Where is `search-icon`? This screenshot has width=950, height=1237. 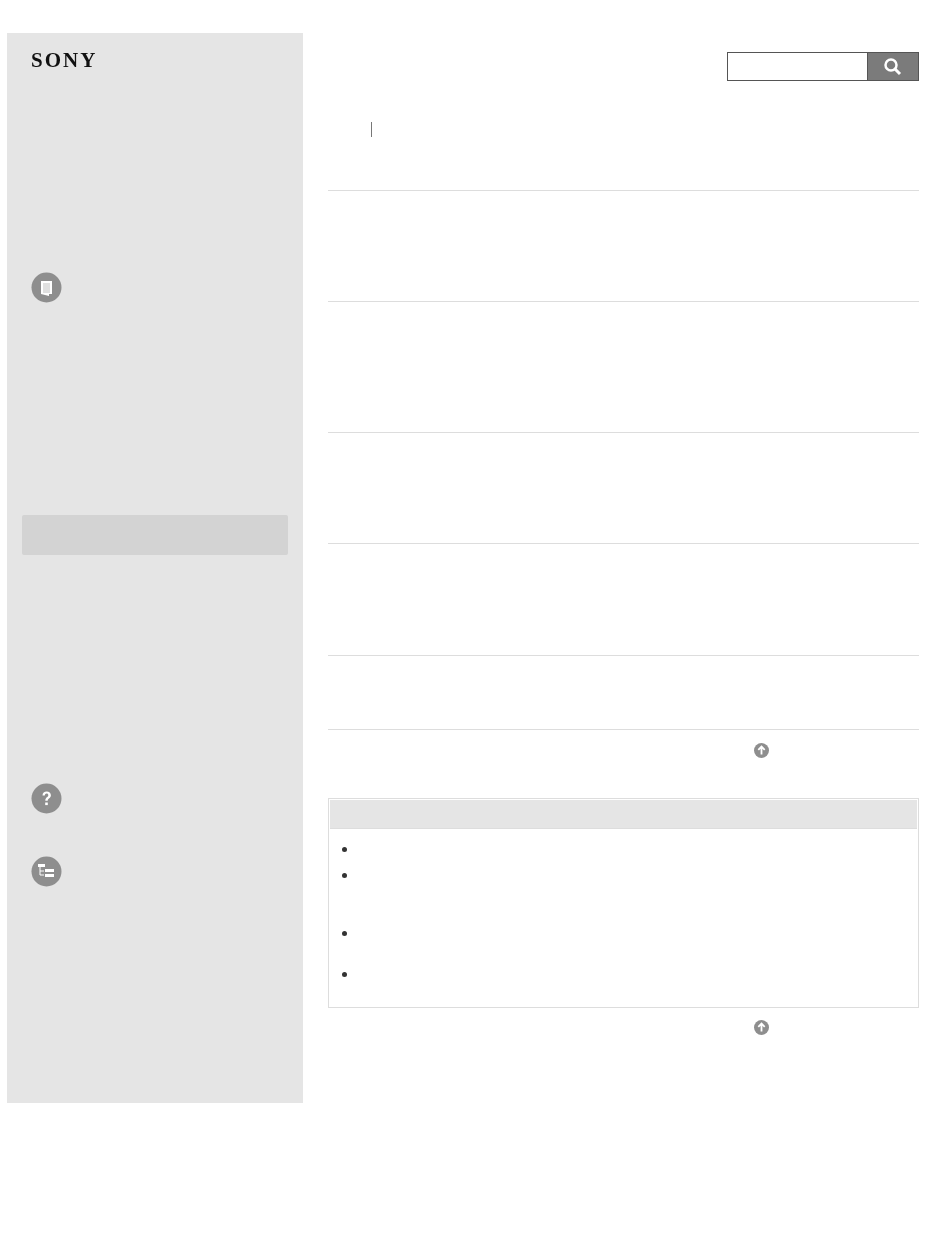 search-icon is located at coordinates (893, 66).